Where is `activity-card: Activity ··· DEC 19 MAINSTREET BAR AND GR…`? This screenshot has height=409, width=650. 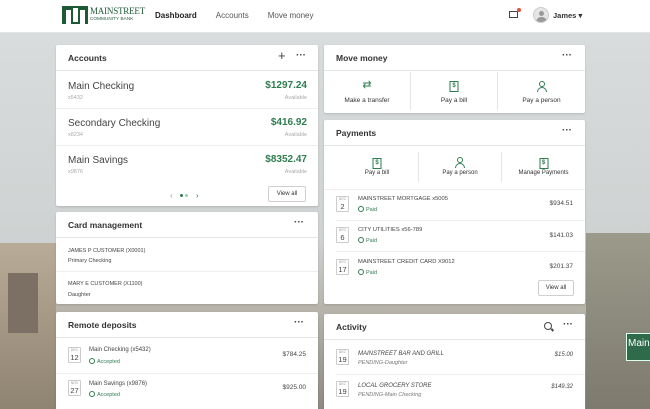 activity-card: Activity ··· DEC 19 MAINSTREET BAR AND GR… is located at coordinates (454, 361).